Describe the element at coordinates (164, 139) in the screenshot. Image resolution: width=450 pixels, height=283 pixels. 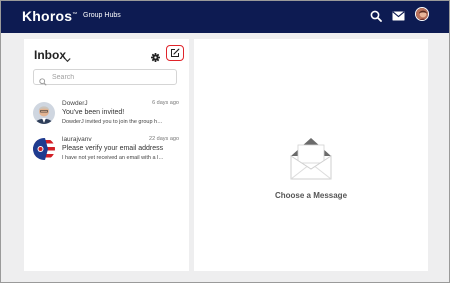
I see `message-time: 22 days ago` at that location.